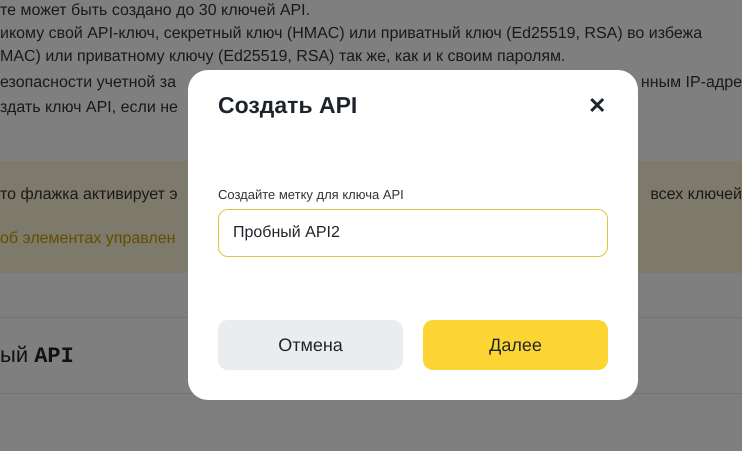  Describe the element at coordinates (310, 345) in the screenshot. I see `cancel-button: Отмена` at that location.